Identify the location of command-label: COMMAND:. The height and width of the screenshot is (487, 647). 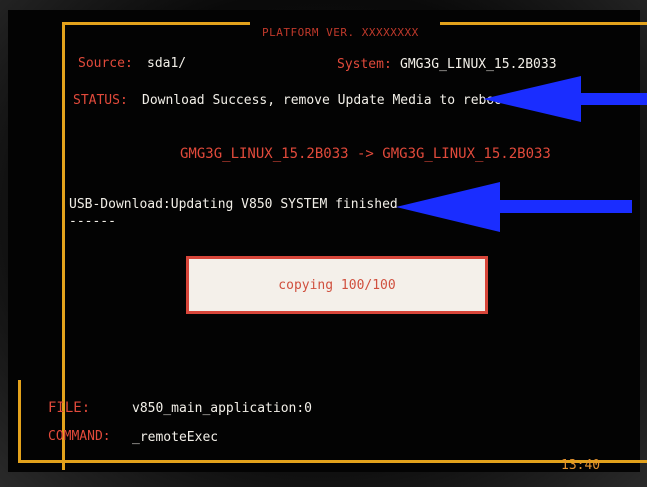
(79, 436).